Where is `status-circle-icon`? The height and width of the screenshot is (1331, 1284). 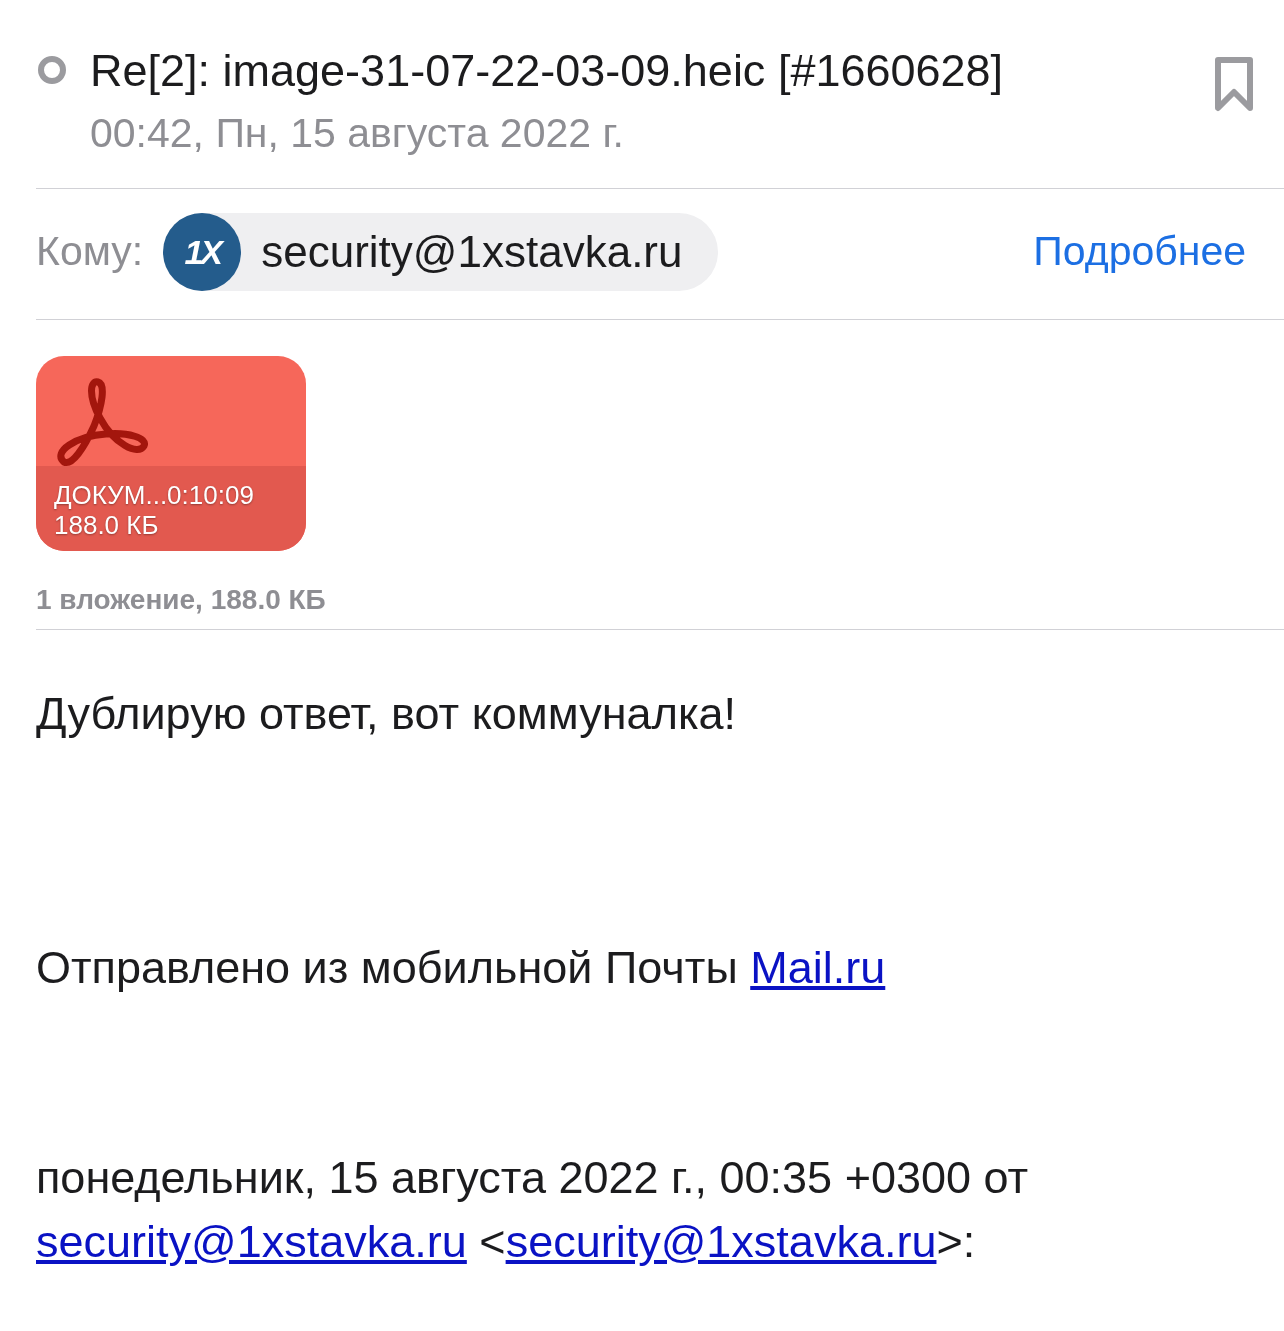 status-circle-icon is located at coordinates (52, 70).